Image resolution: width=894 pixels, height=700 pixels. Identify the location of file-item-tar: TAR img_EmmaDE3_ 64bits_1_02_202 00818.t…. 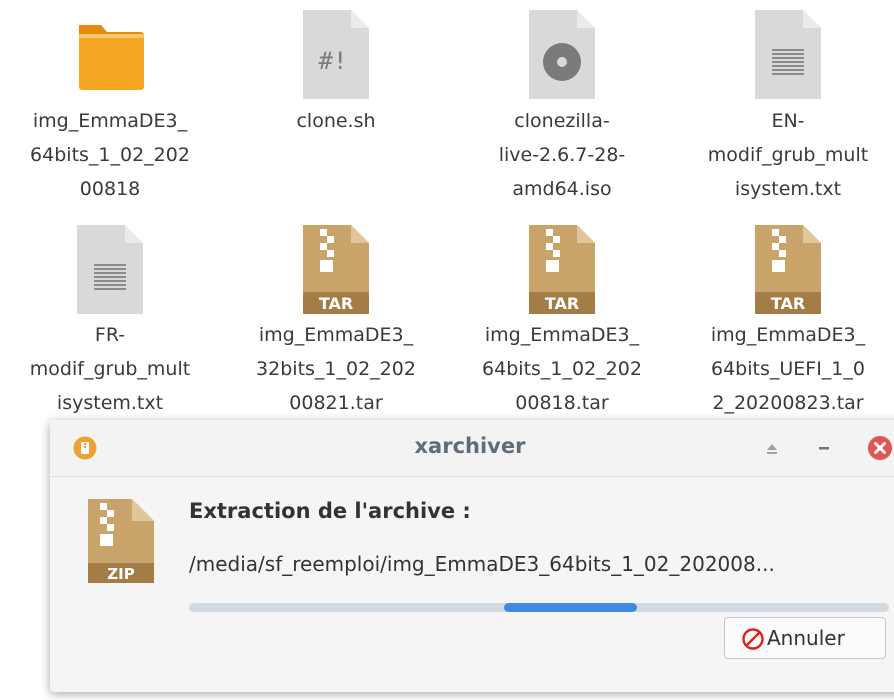
(562, 314).